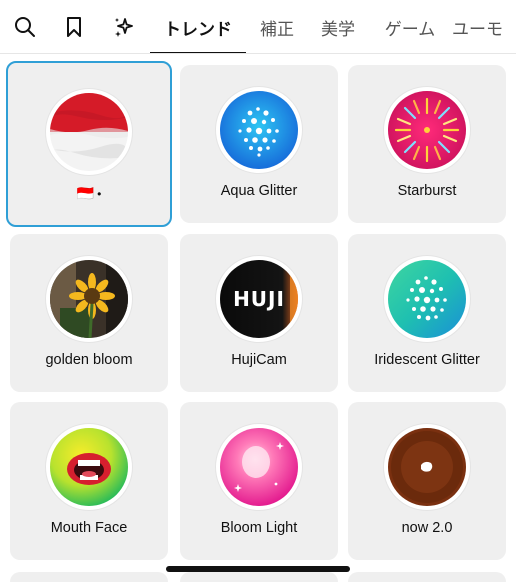 The image size is (516, 582). Describe the element at coordinates (258, 569) in the screenshot. I see `home-indicator` at that location.